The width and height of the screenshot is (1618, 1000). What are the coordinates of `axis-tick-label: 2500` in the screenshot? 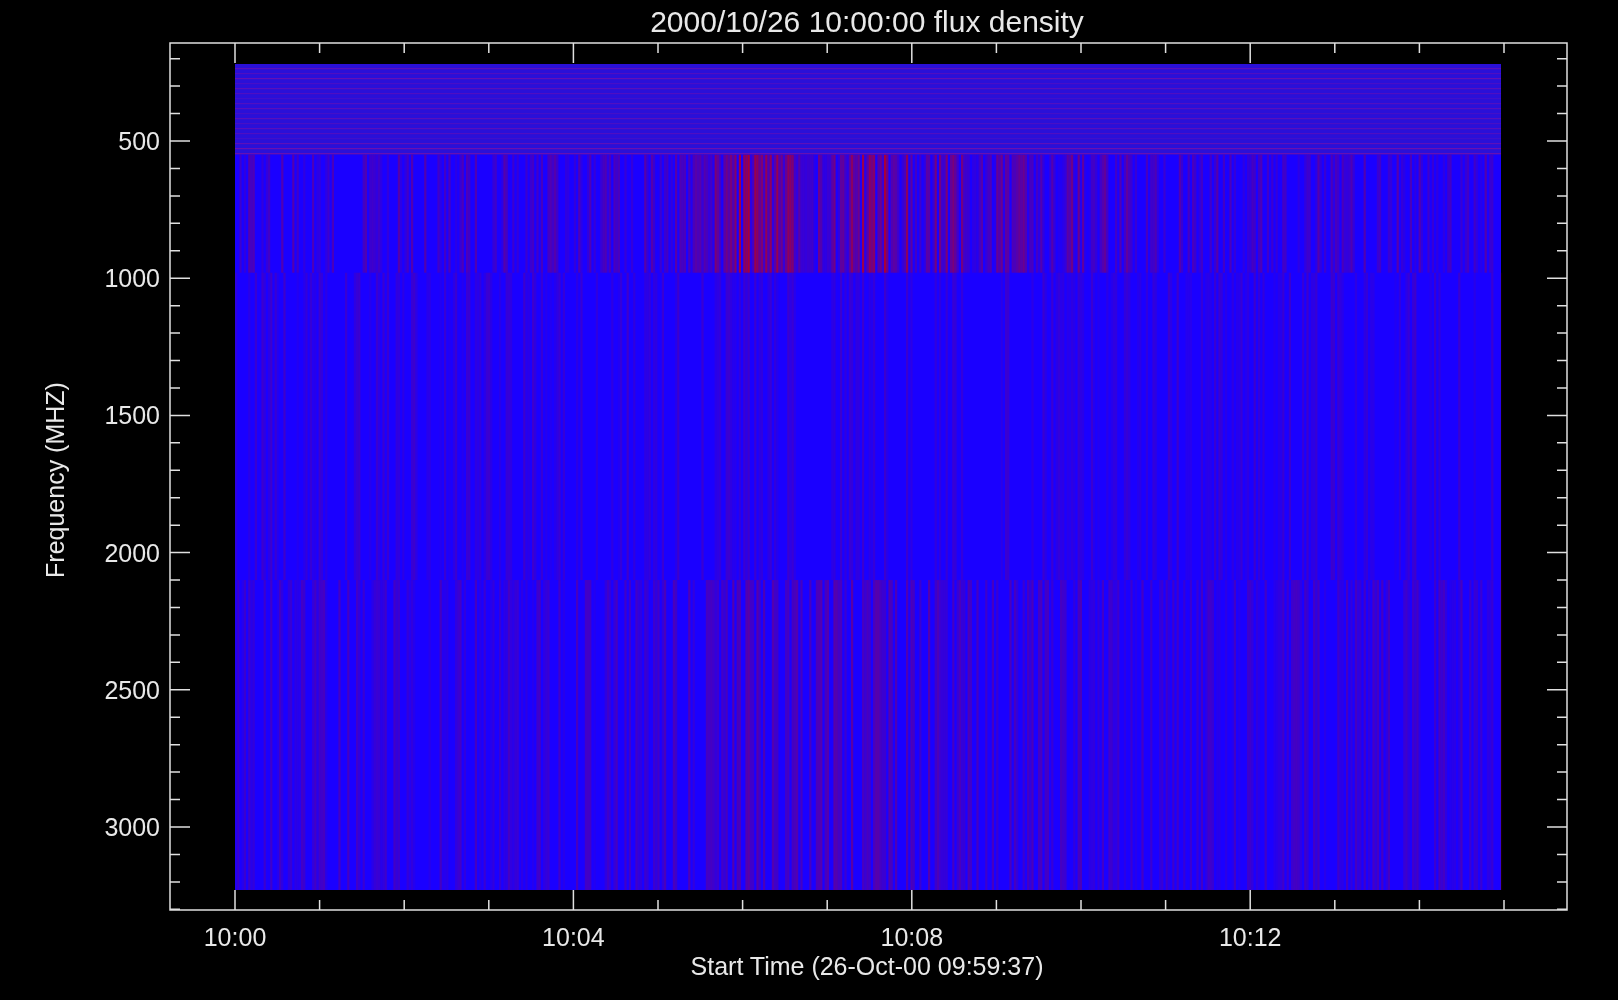 It's located at (132, 689).